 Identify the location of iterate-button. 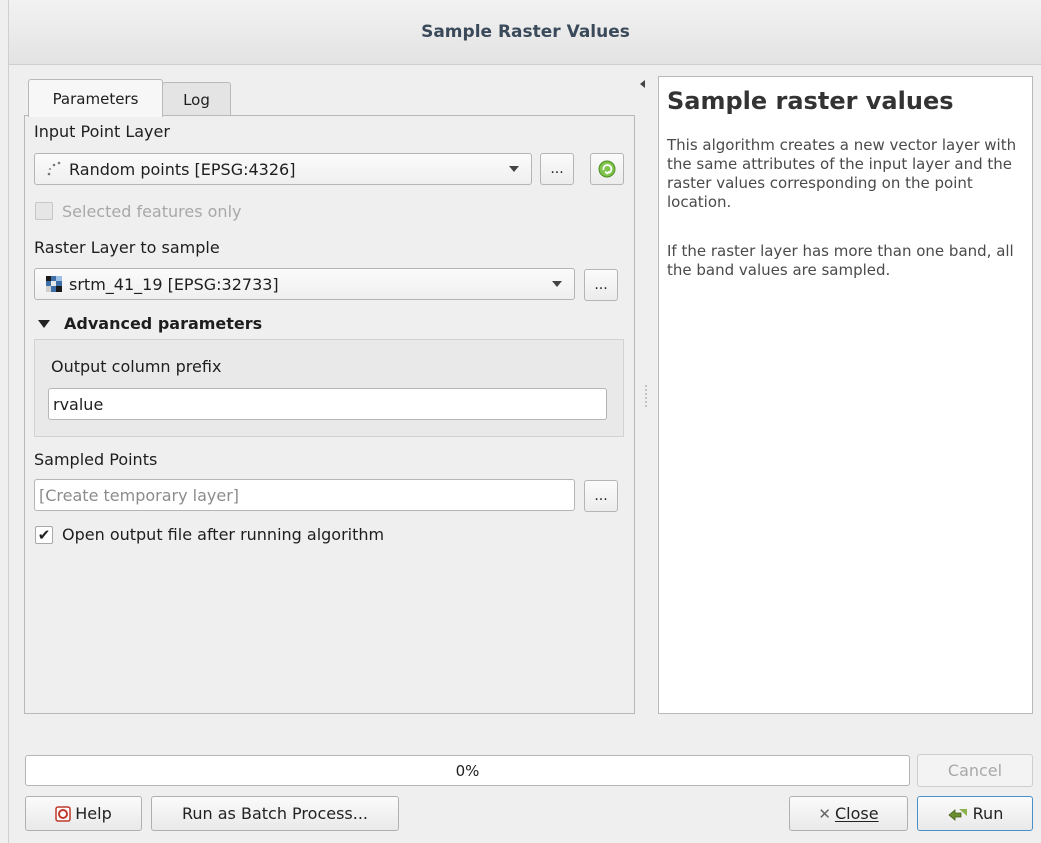
(607, 169).